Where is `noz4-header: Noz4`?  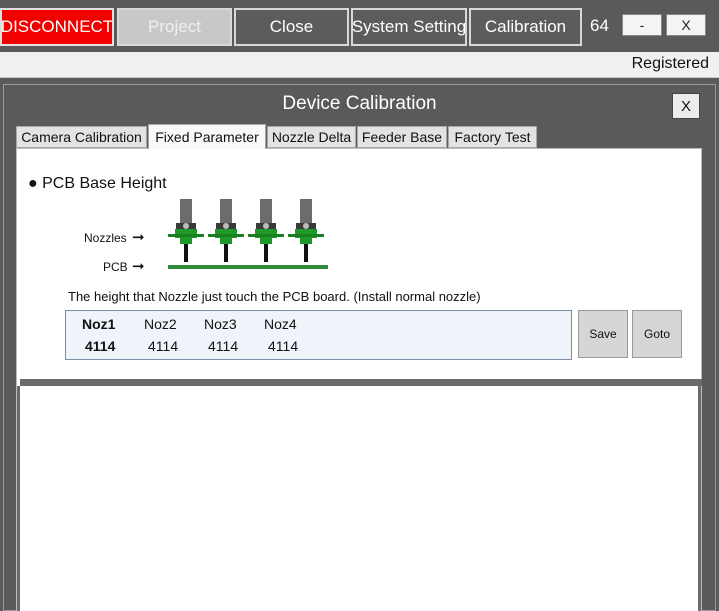
noz4-header: Noz4 is located at coordinates (280, 324).